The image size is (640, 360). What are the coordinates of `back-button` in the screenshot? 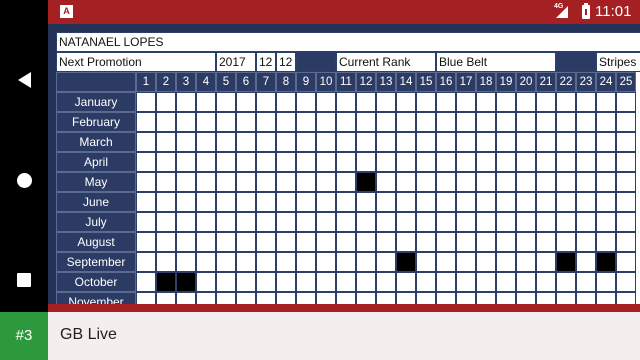 It's located at (24, 80).